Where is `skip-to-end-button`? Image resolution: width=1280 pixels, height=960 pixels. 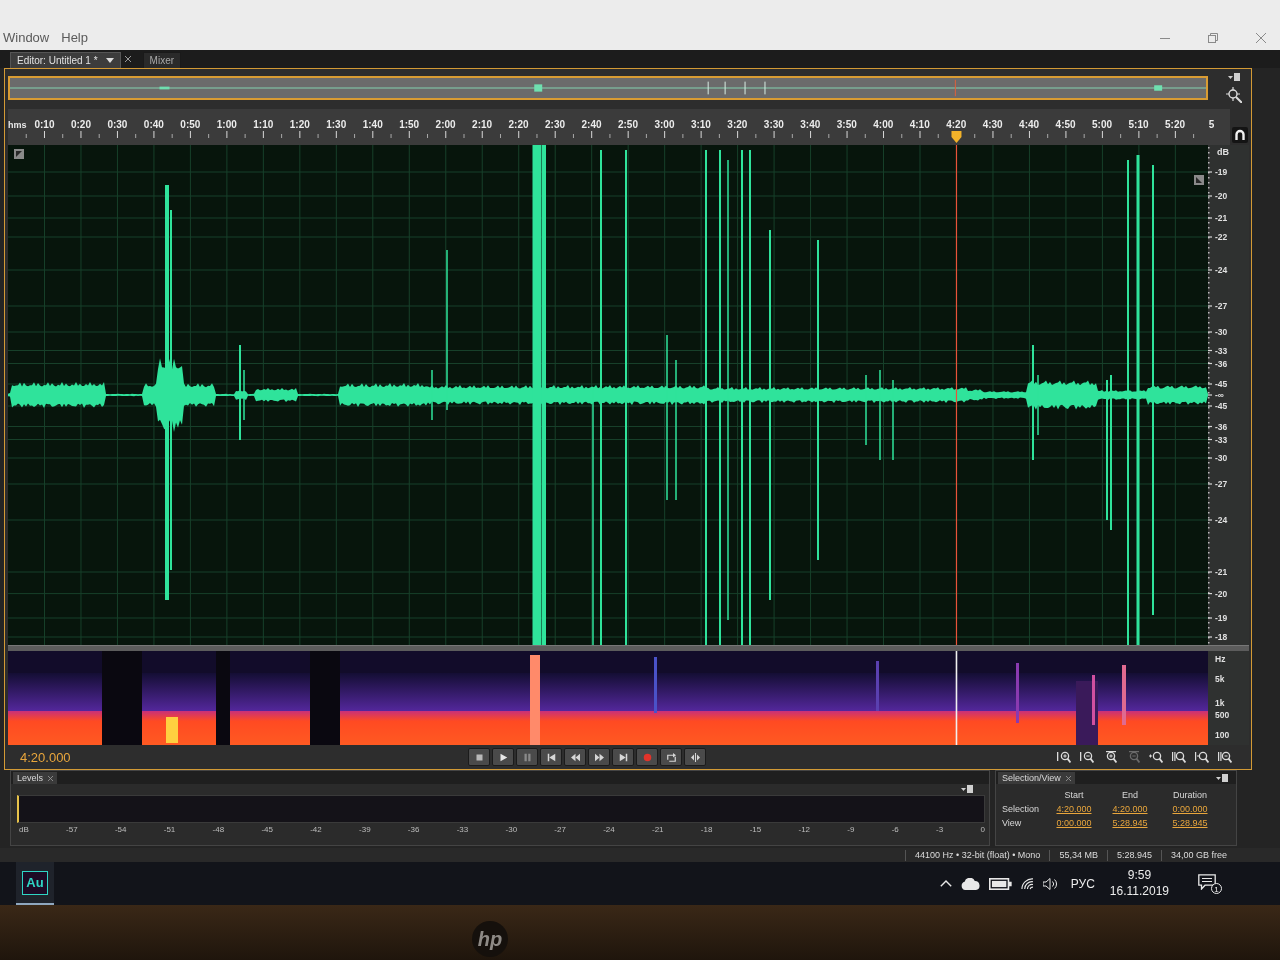
skip-to-end-button is located at coordinates (623, 757).